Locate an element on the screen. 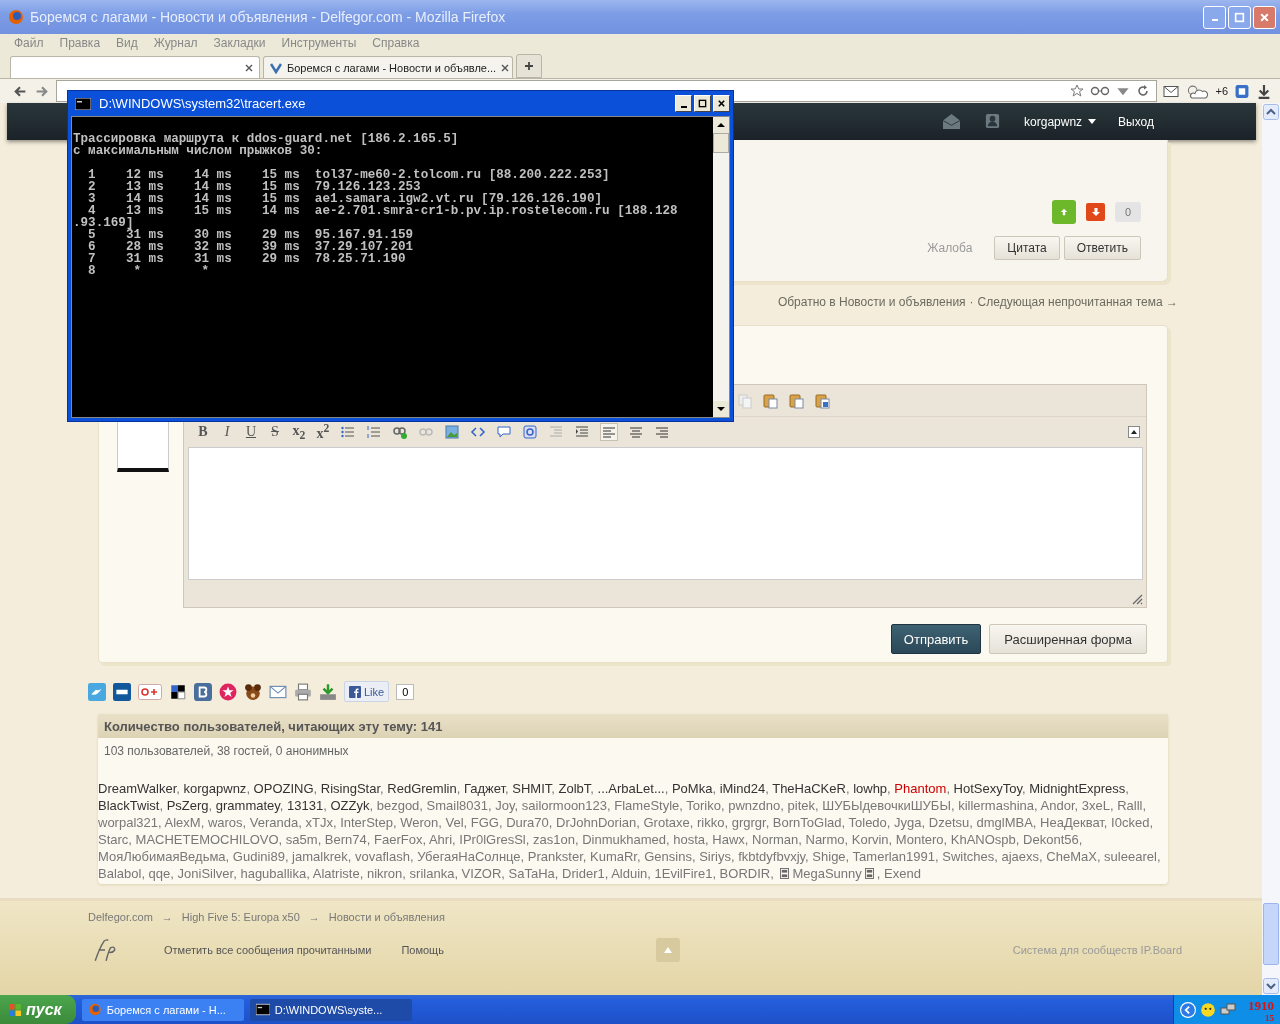 The image size is (1280, 1024). console-line: 7 31 ms 31 ms 29 ms 78.25.71.190 is located at coordinates (247, 259).